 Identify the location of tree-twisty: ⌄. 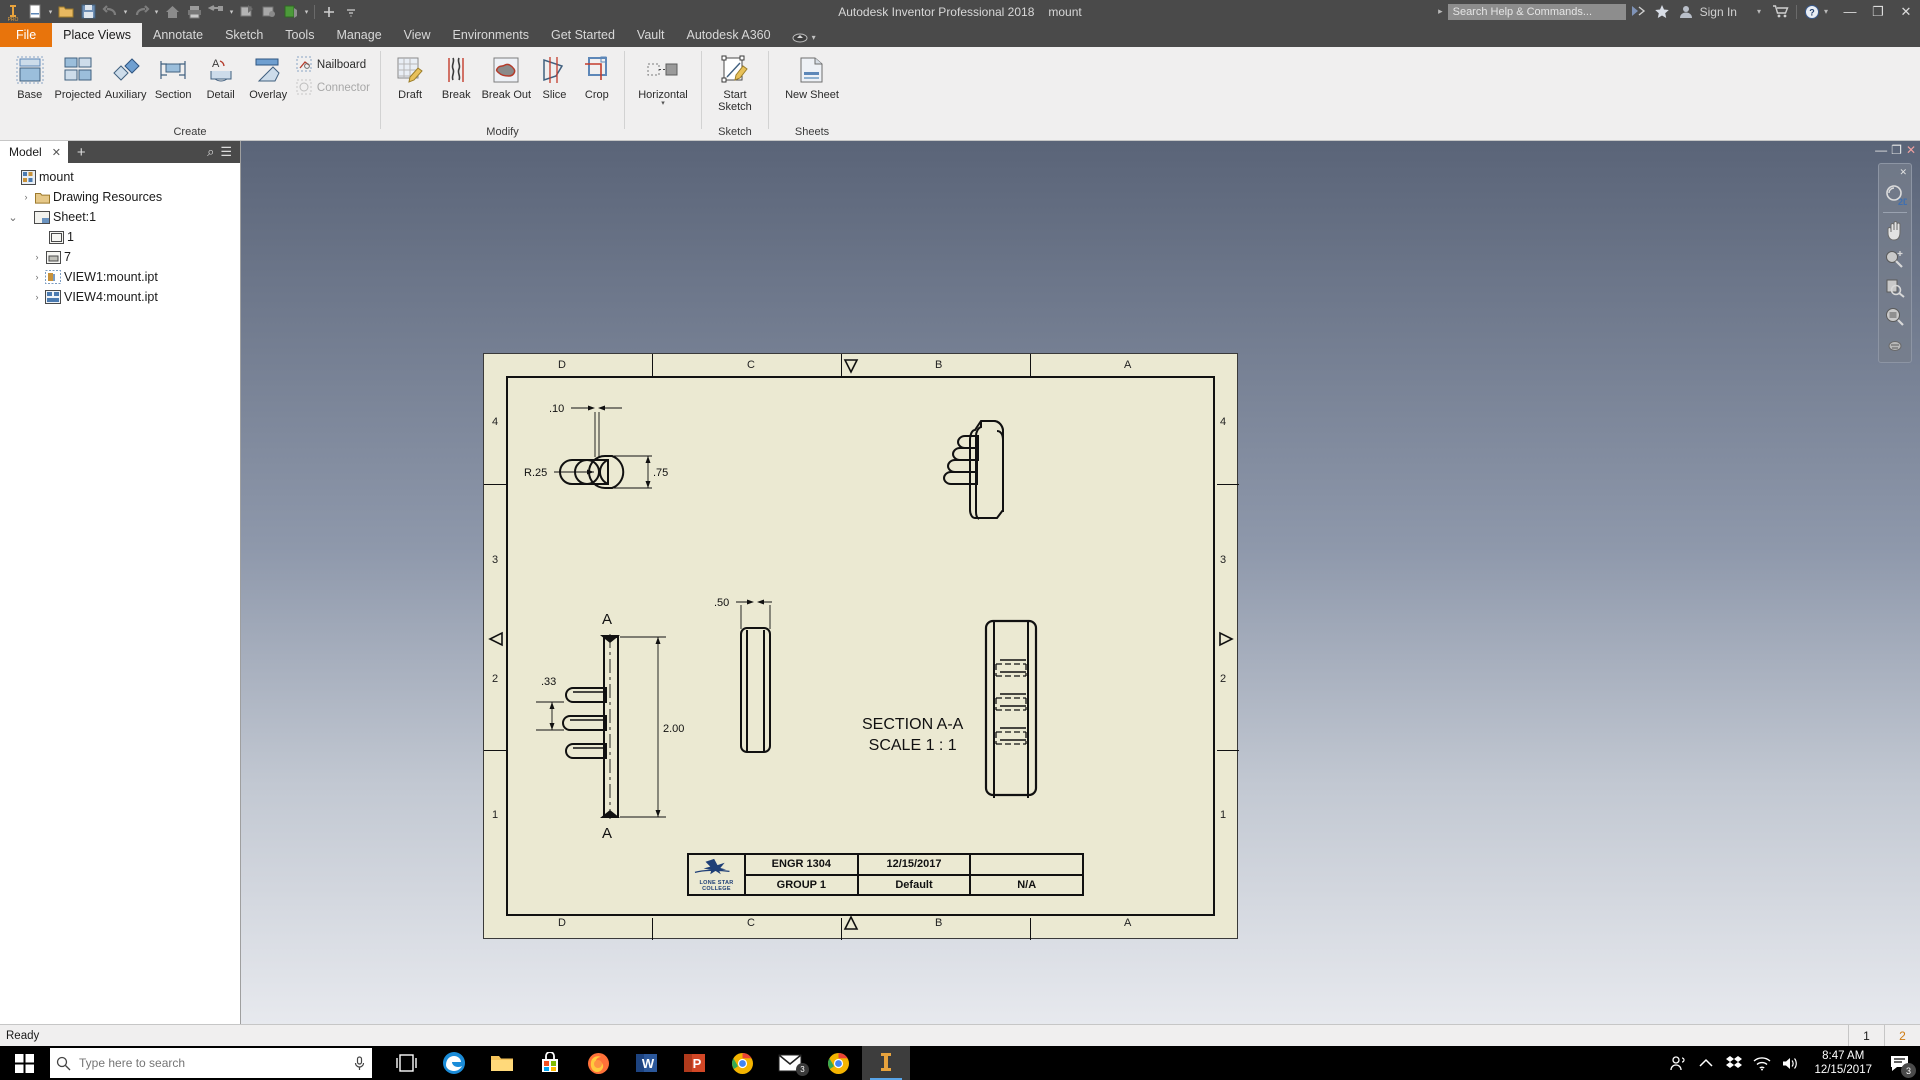
(13, 217).